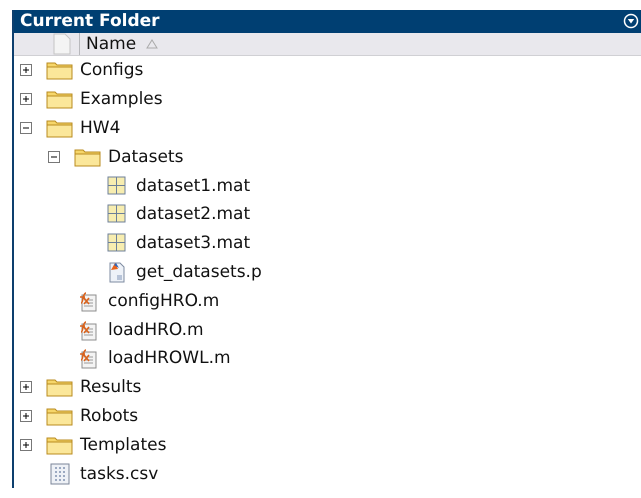 The height and width of the screenshot is (498, 641). Describe the element at coordinates (121, 99) in the screenshot. I see `file-name: Examples` at that location.